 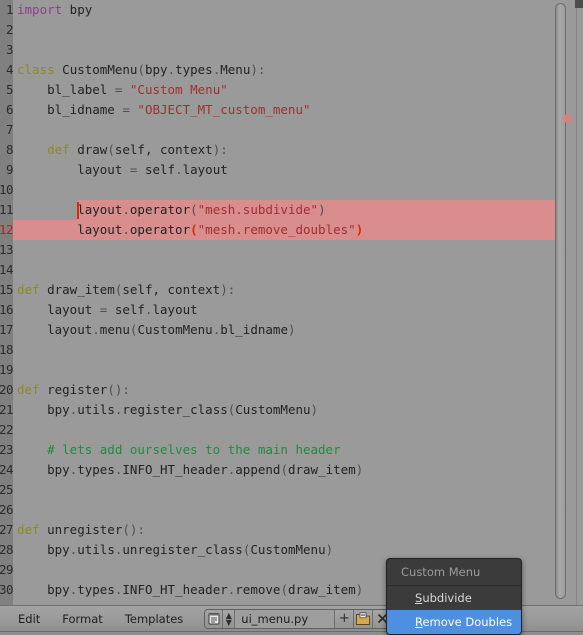 I want to click on code-line: 4 class CustomMenu(bpy.types.Menu):, so click(x=280, y=70).